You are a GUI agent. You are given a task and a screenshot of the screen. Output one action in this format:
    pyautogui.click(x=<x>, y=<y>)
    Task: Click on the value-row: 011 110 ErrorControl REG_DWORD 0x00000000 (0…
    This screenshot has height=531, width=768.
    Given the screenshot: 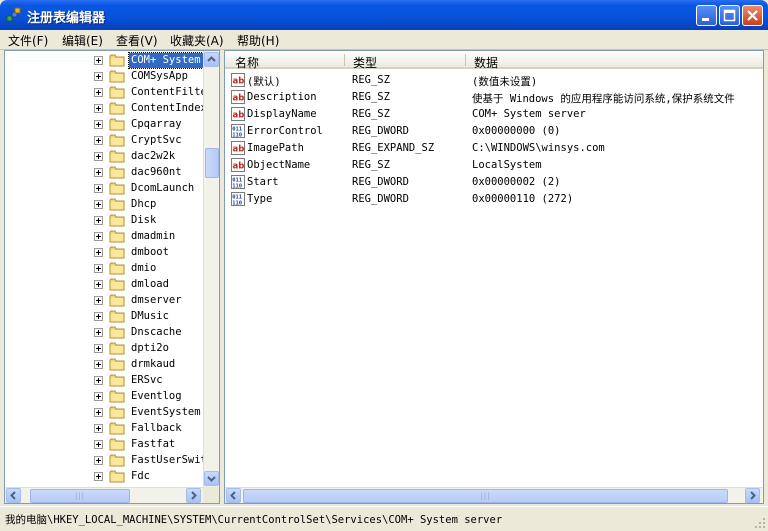 What is the action you would take?
    pyautogui.click(x=494, y=131)
    